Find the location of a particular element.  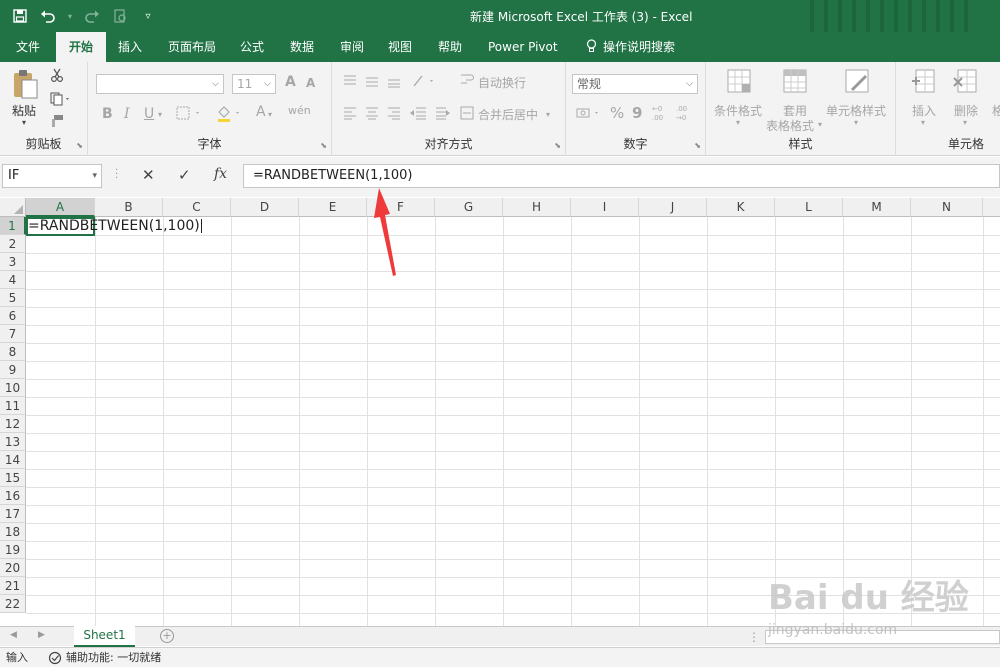

row-header: 22 is located at coordinates (13, 604).